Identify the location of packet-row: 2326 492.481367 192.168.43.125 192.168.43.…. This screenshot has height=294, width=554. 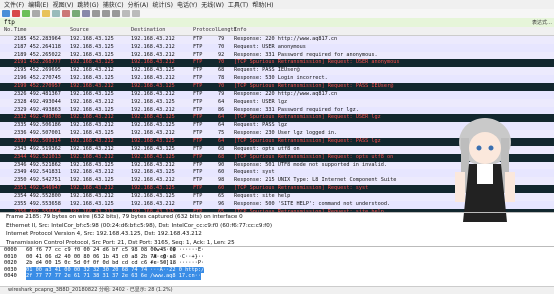
(277, 94).